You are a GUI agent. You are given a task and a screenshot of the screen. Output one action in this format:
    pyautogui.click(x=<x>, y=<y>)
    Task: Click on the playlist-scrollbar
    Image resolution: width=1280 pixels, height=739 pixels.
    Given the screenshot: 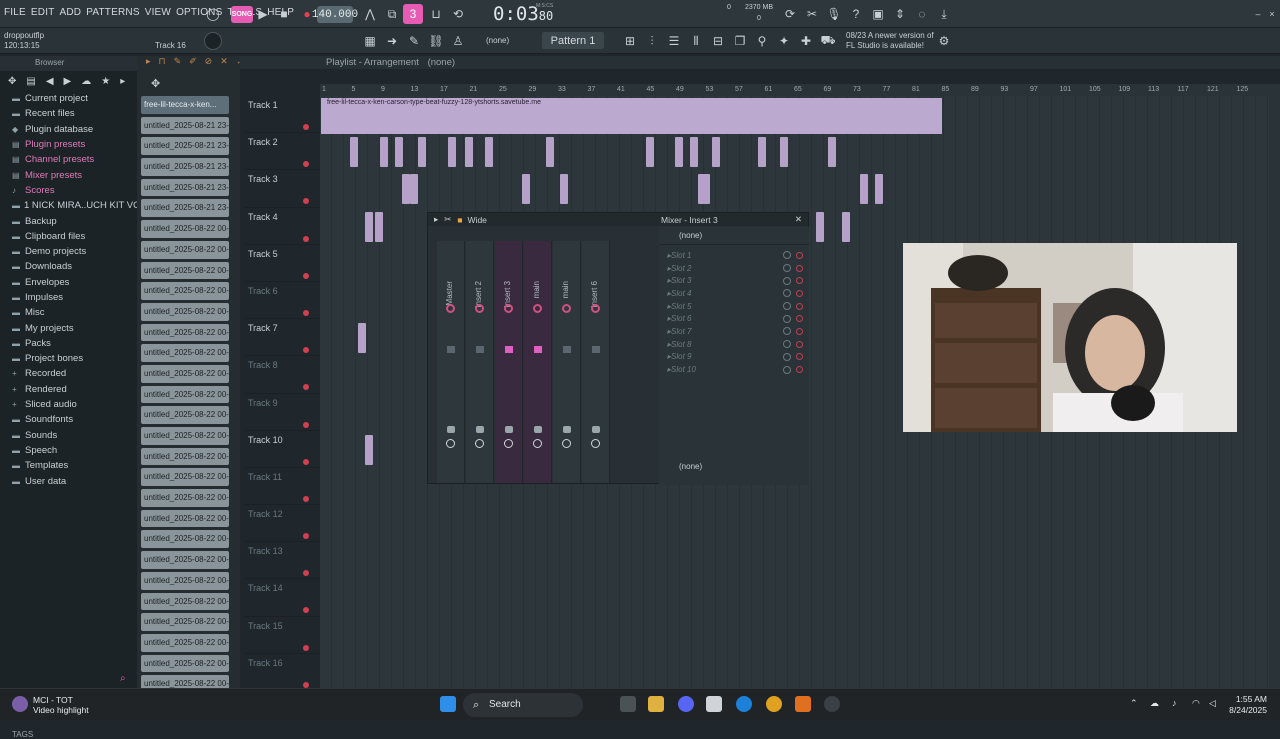 What is the action you would take?
    pyautogui.click(x=1274, y=386)
    